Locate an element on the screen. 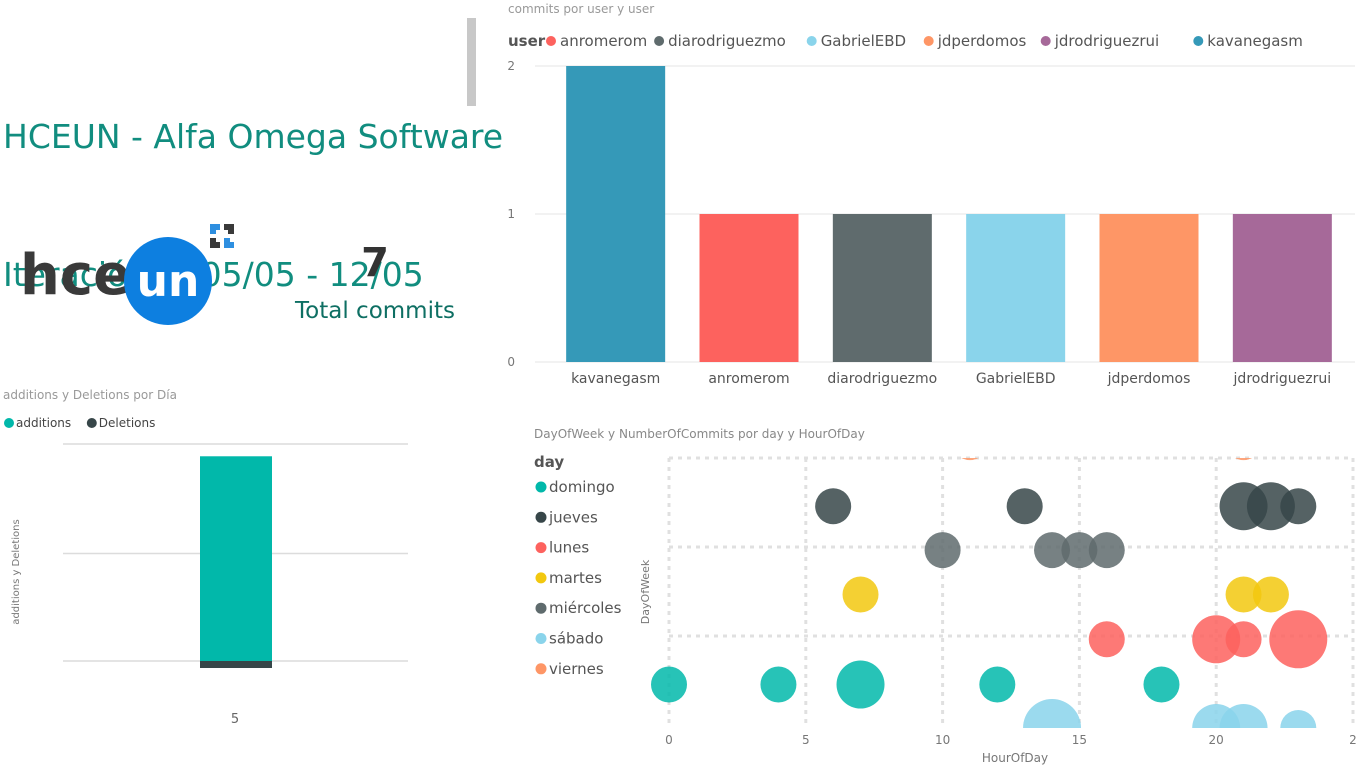  legend-label: diarodriguezmo is located at coordinates (727, 41).